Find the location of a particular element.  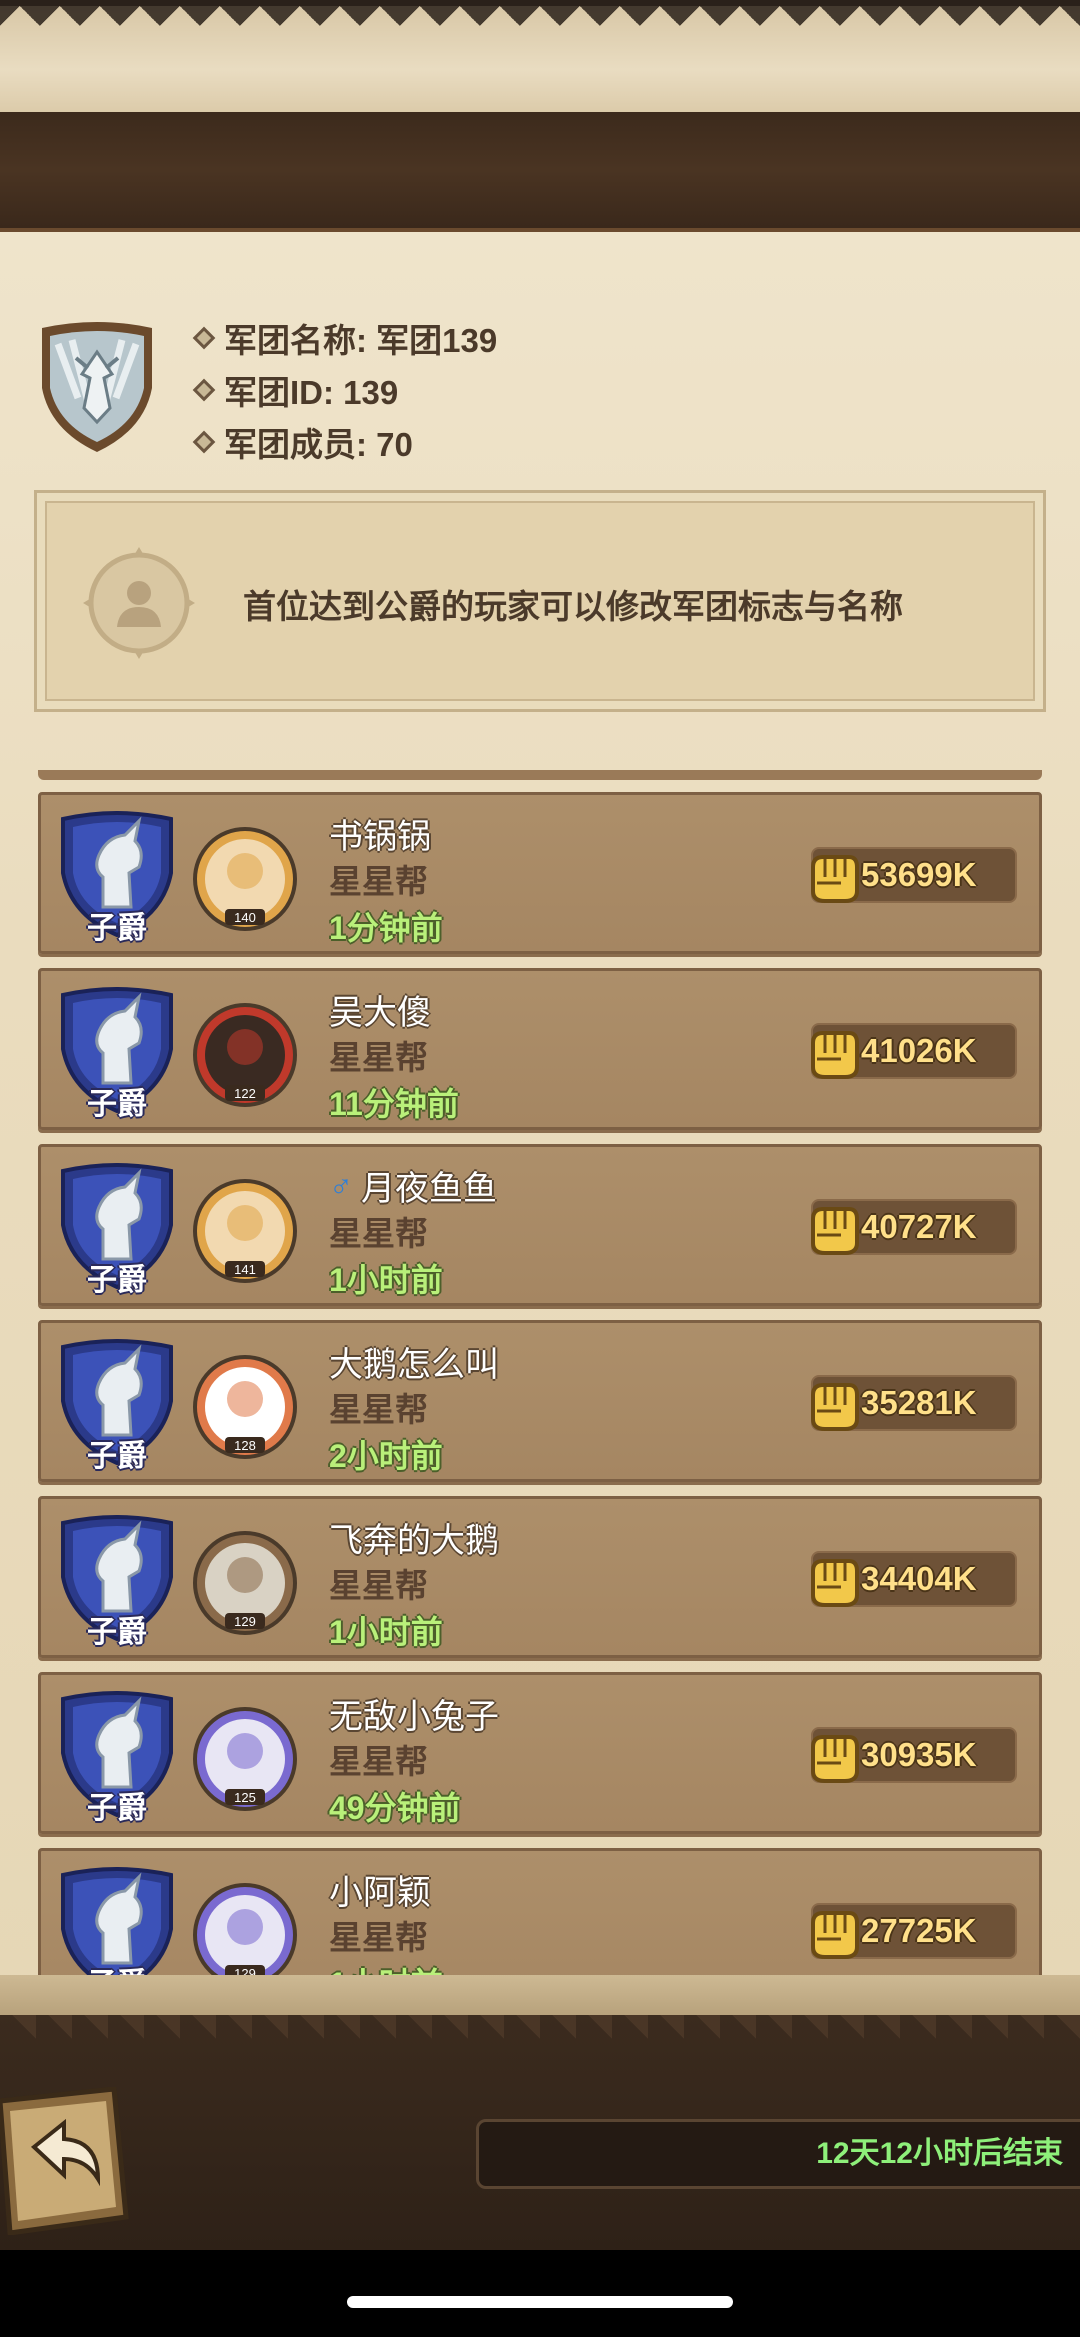

top-frame-edge is located at coordinates (540, 24).